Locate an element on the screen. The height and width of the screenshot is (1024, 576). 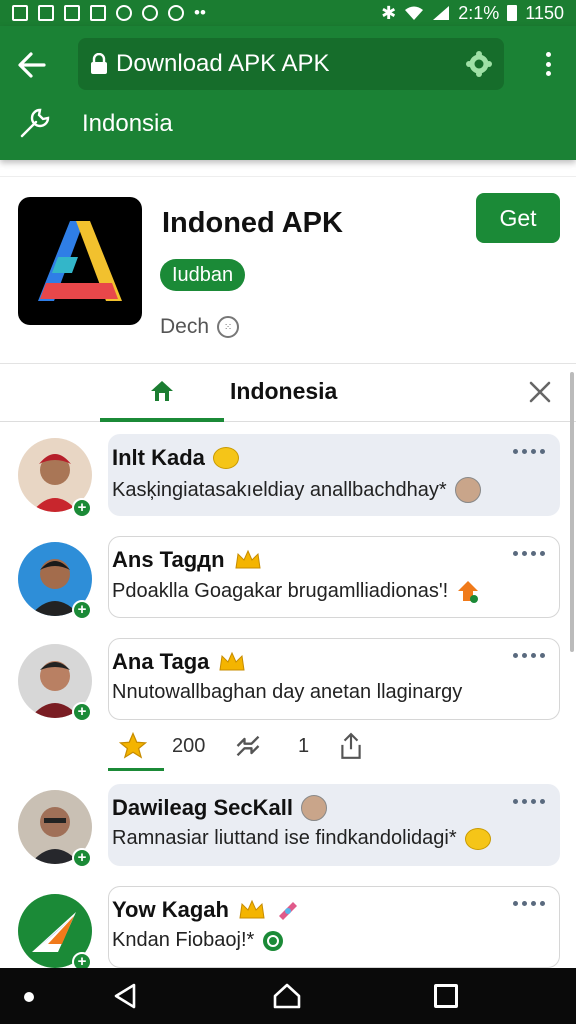
app-category-badge: Iudban is located at coordinates (203, 275).